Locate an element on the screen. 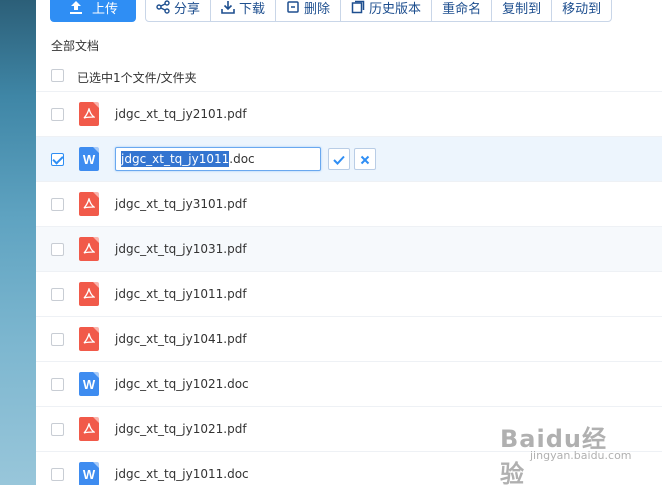 The height and width of the screenshot is (485, 662). file-name: jdgc_xt_tq_jy1021.pdf is located at coordinates (181, 429).